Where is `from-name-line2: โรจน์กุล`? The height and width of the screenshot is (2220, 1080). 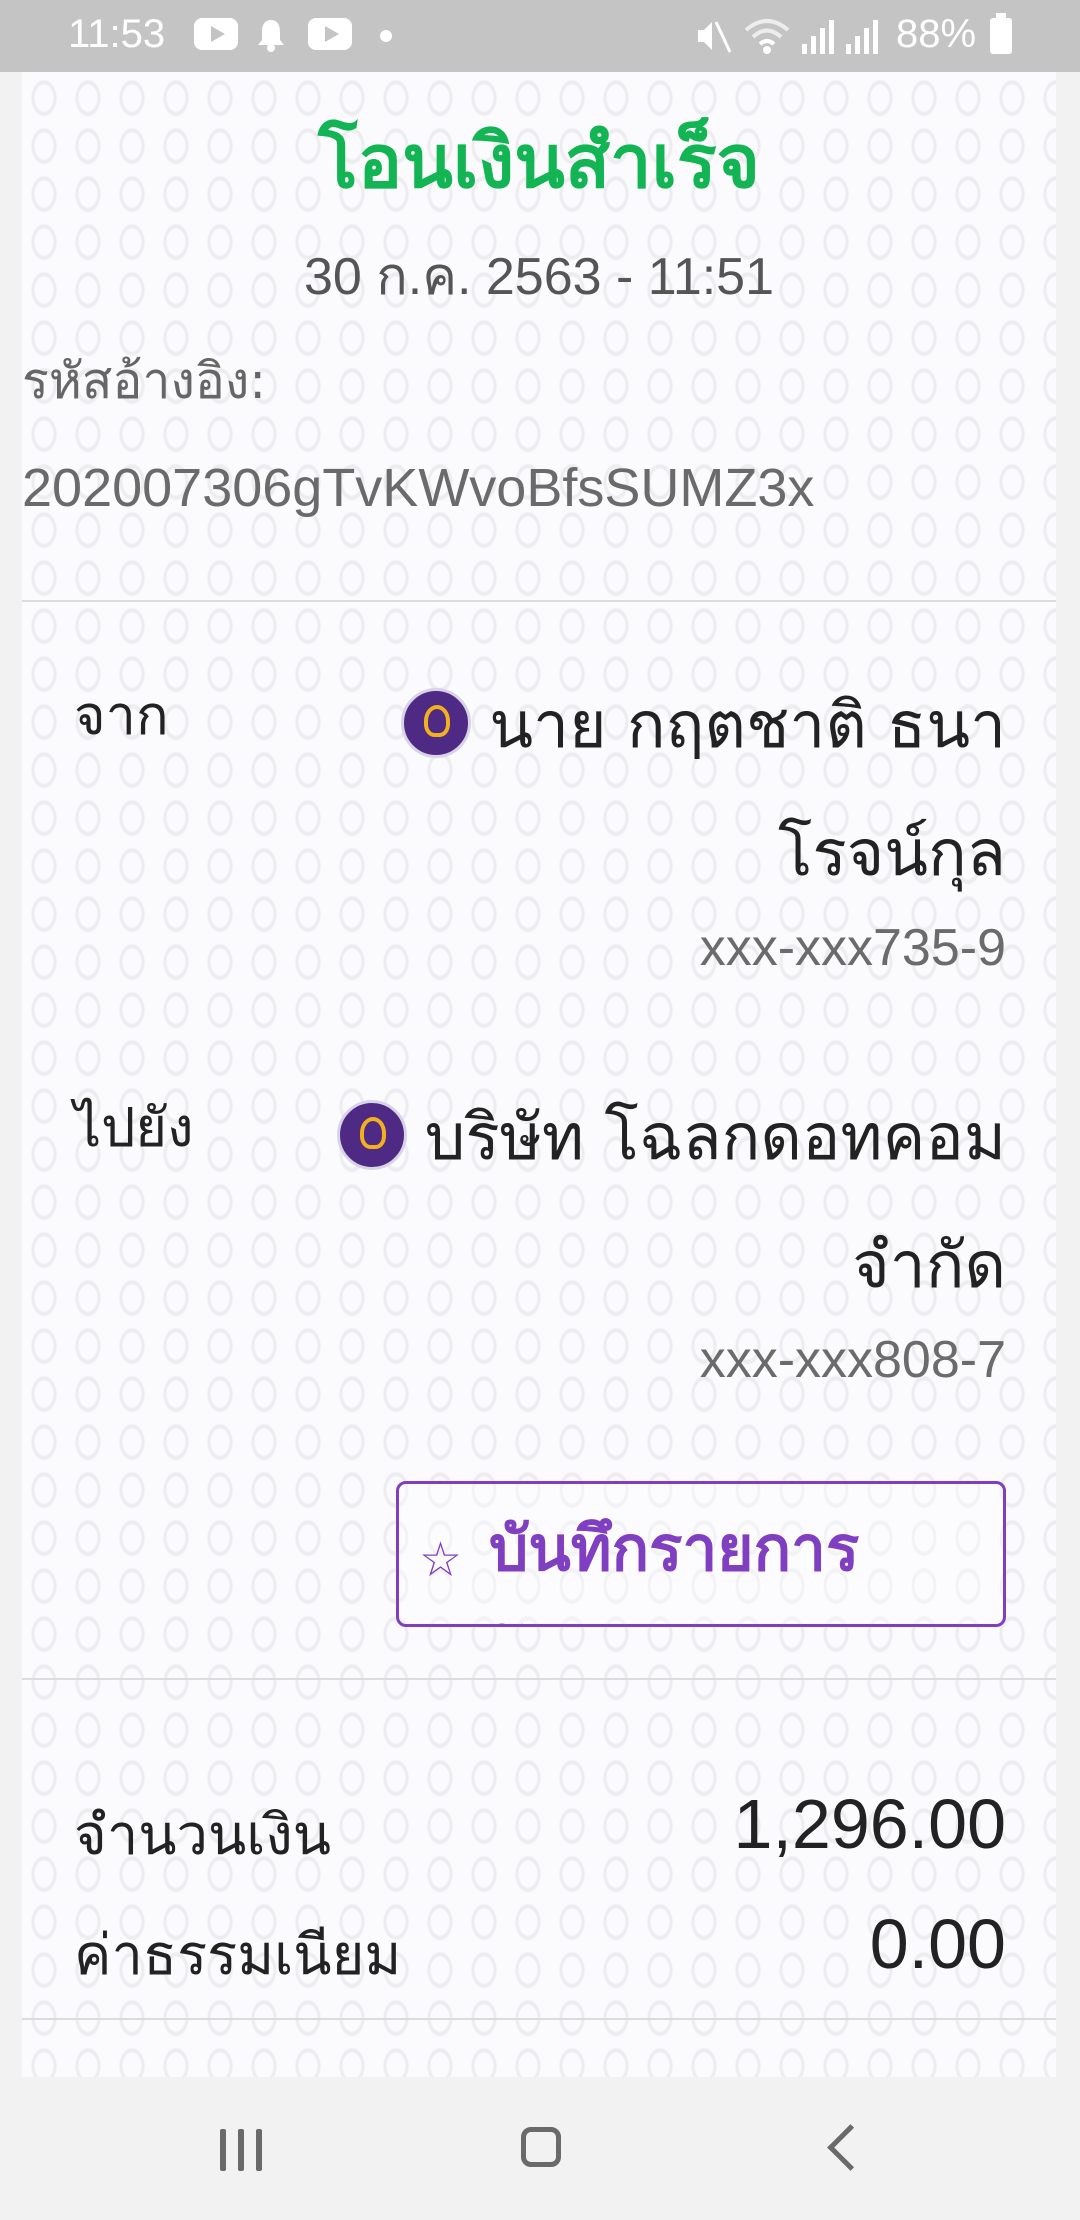 from-name-line2: โรจน์กุล is located at coordinates (892, 854).